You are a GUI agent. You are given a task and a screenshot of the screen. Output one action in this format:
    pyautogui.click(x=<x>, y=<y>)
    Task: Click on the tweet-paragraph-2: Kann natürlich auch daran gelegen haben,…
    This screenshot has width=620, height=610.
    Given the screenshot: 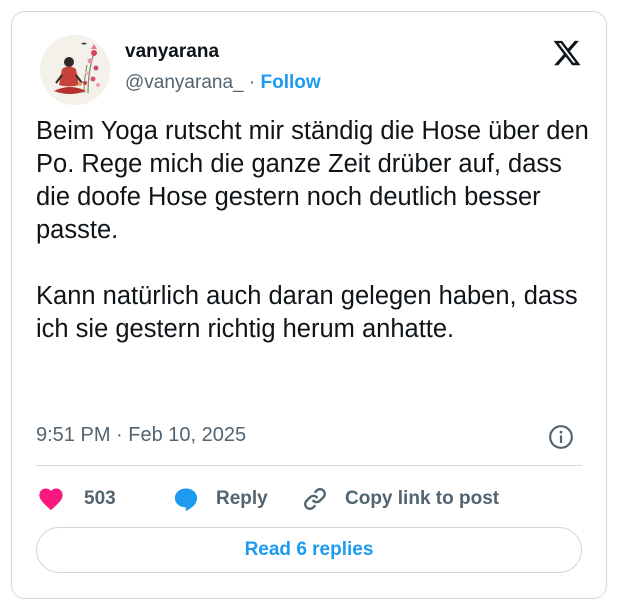 What is the action you would take?
    pyautogui.click(x=307, y=312)
    